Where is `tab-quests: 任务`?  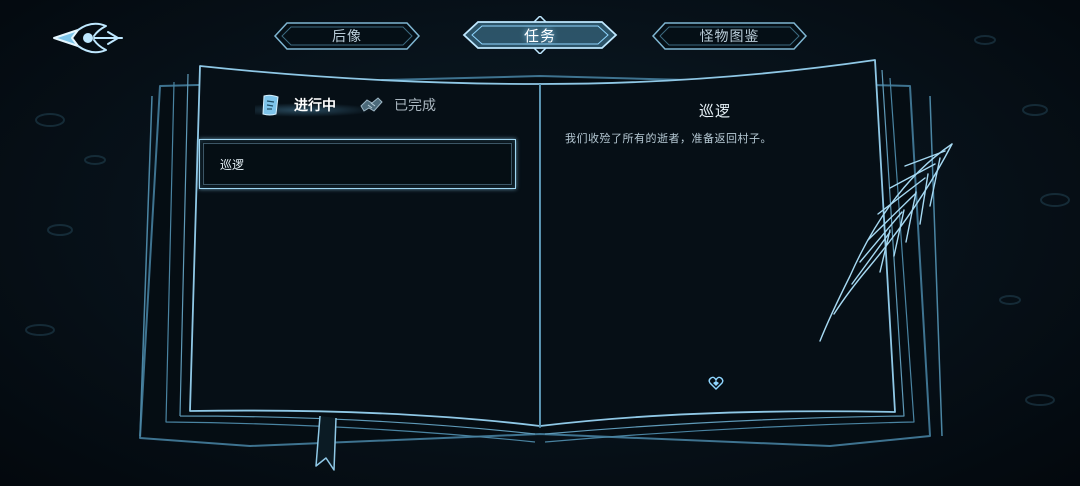
tab-quests: 任务 is located at coordinates (540, 35).